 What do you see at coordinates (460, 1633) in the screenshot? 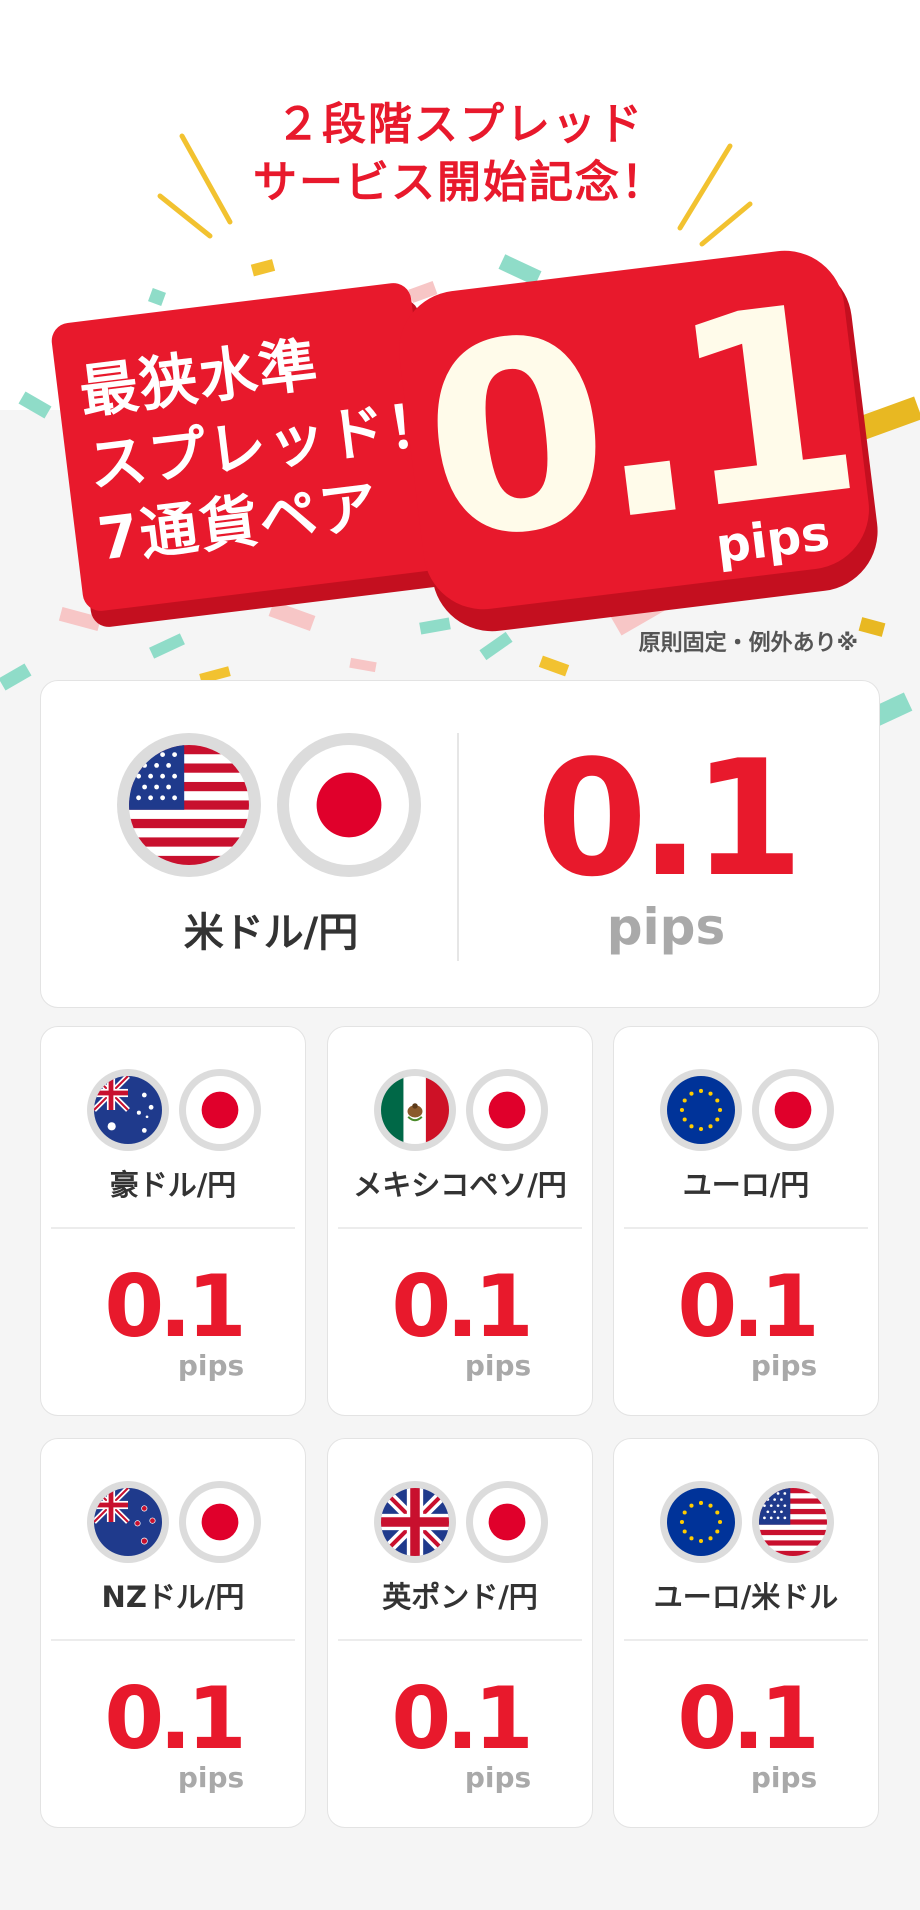
I see `pair-card-gbp-jpy: 英ポンド/円 0.1 pips` at bounding box center [460, 1633].